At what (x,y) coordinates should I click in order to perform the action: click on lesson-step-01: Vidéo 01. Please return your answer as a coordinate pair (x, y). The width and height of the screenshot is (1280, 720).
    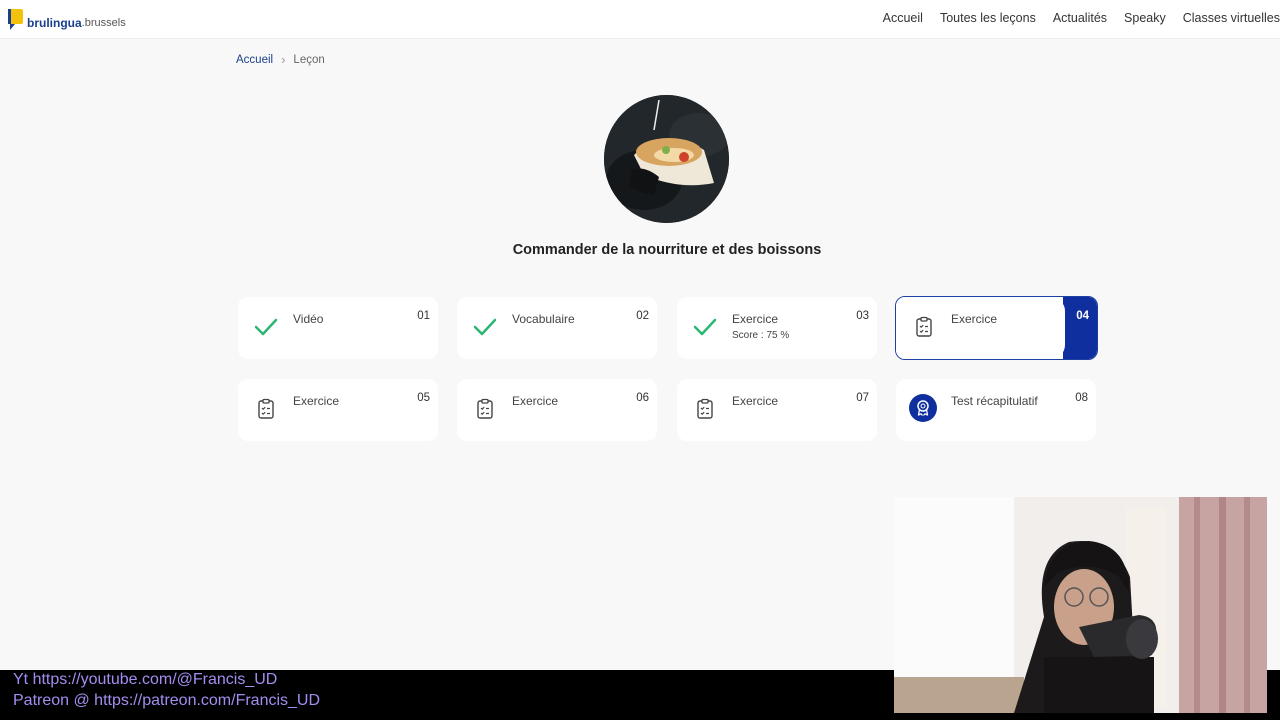
    Looking at the image, I should click on (338, 328).